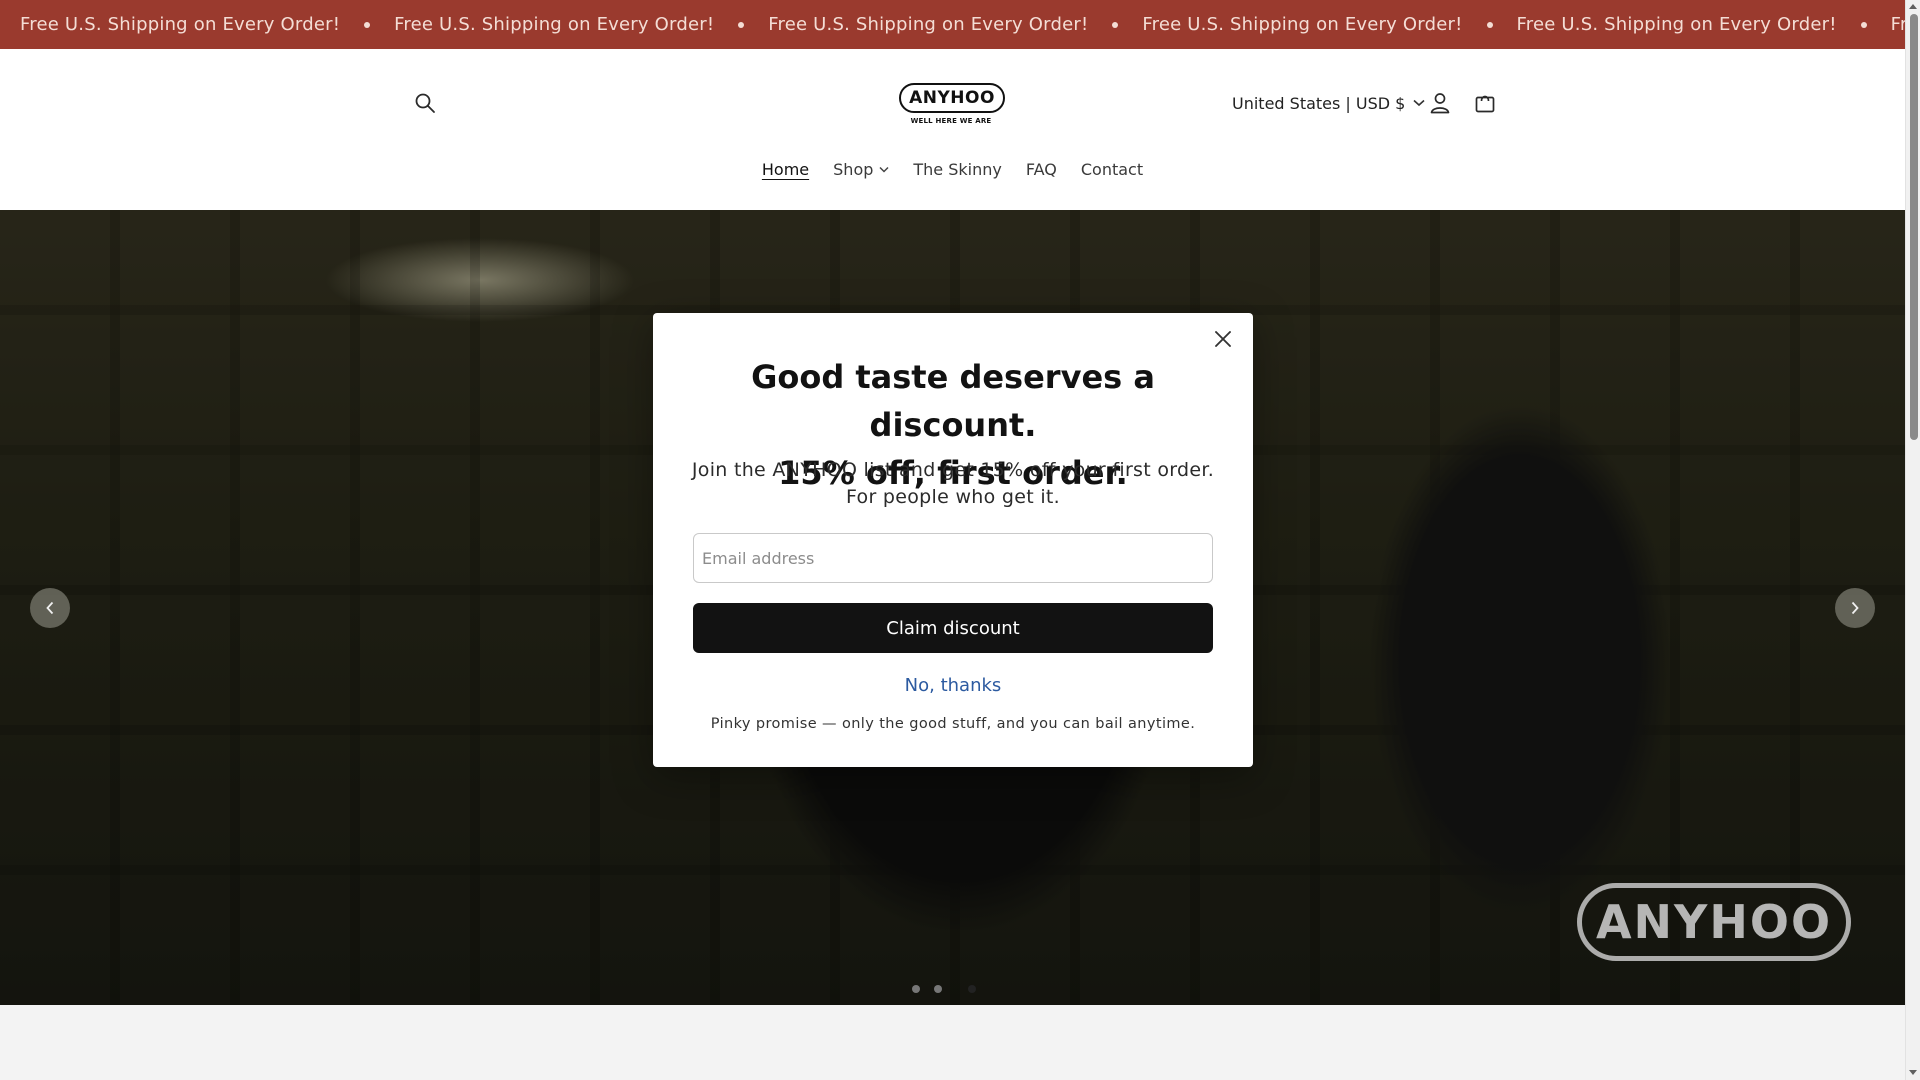 Image resolution: width=1920 pixels, height=1080 pixels. Describe the element at coordinates (1914, 227) in the screenshot. I see `scrollbar-thumb` at that location.